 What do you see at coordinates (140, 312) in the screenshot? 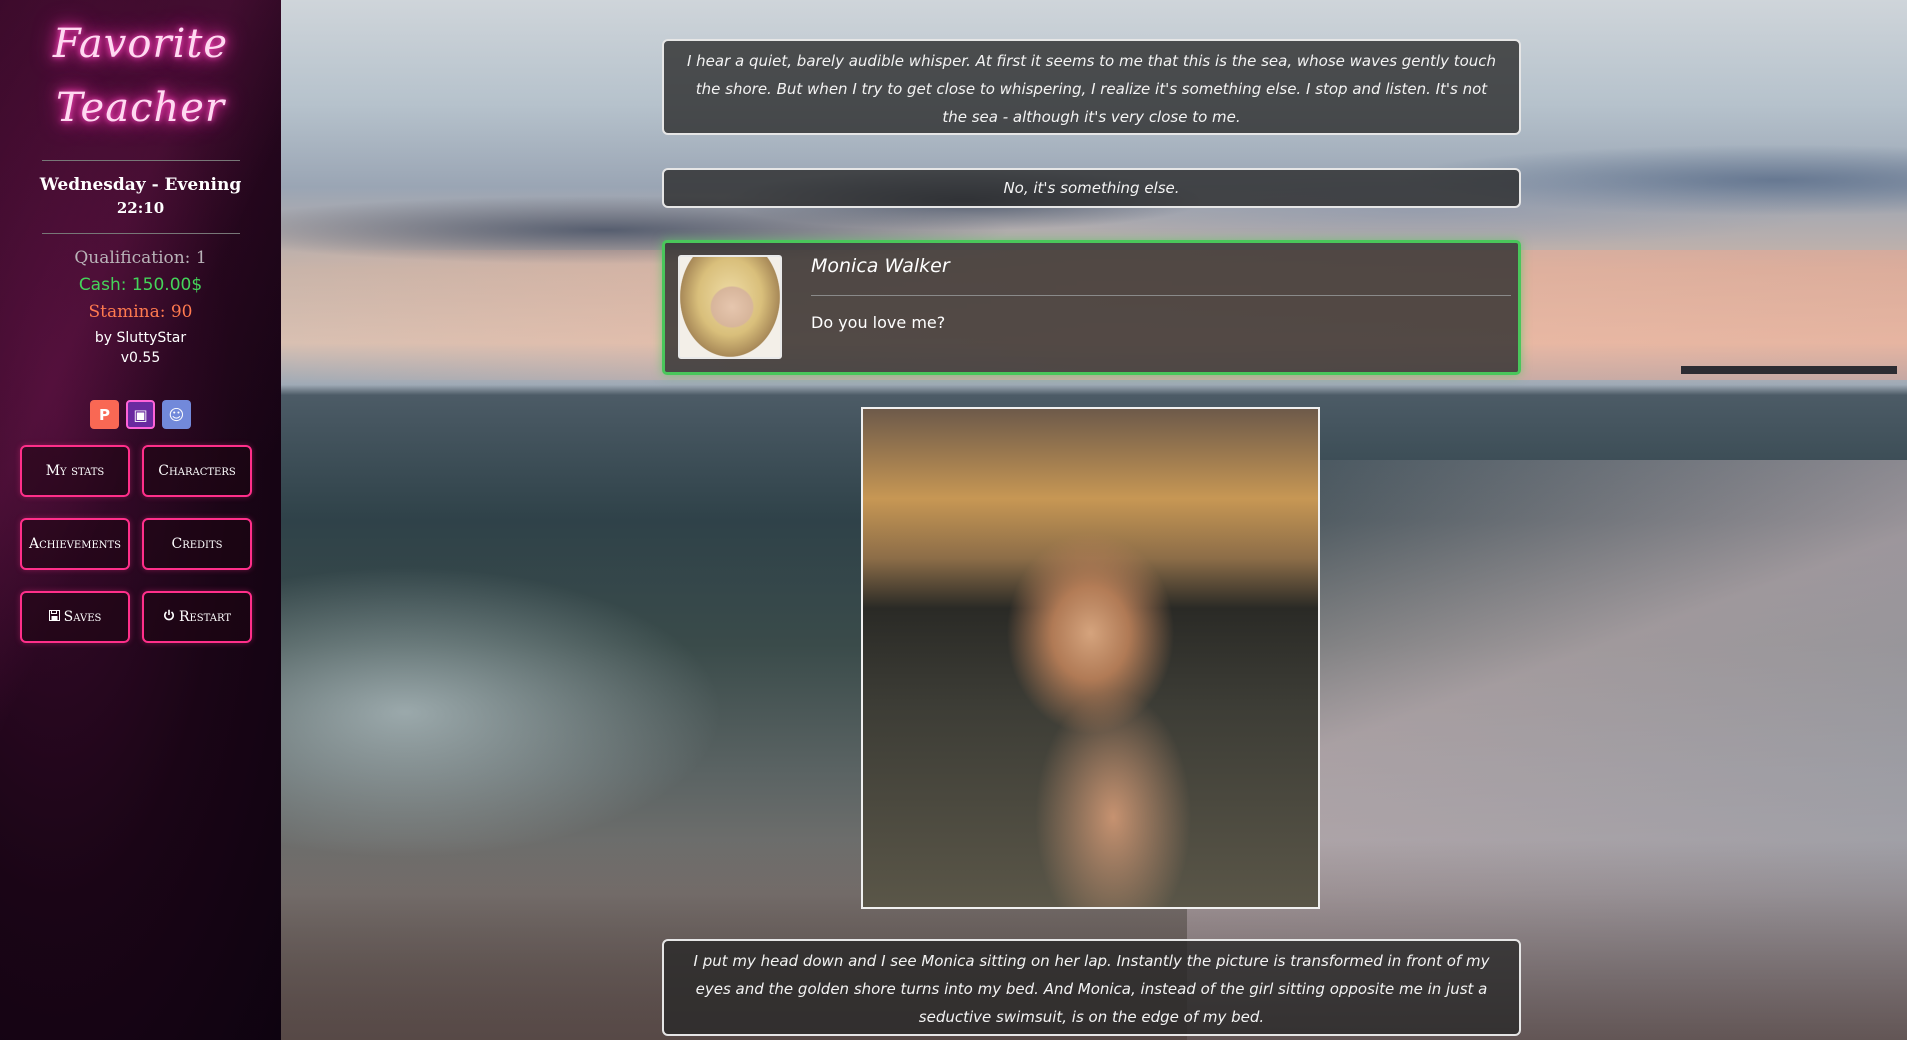
I see `stamina-stat: Stamina: 90` at bounding box center [140, 312].